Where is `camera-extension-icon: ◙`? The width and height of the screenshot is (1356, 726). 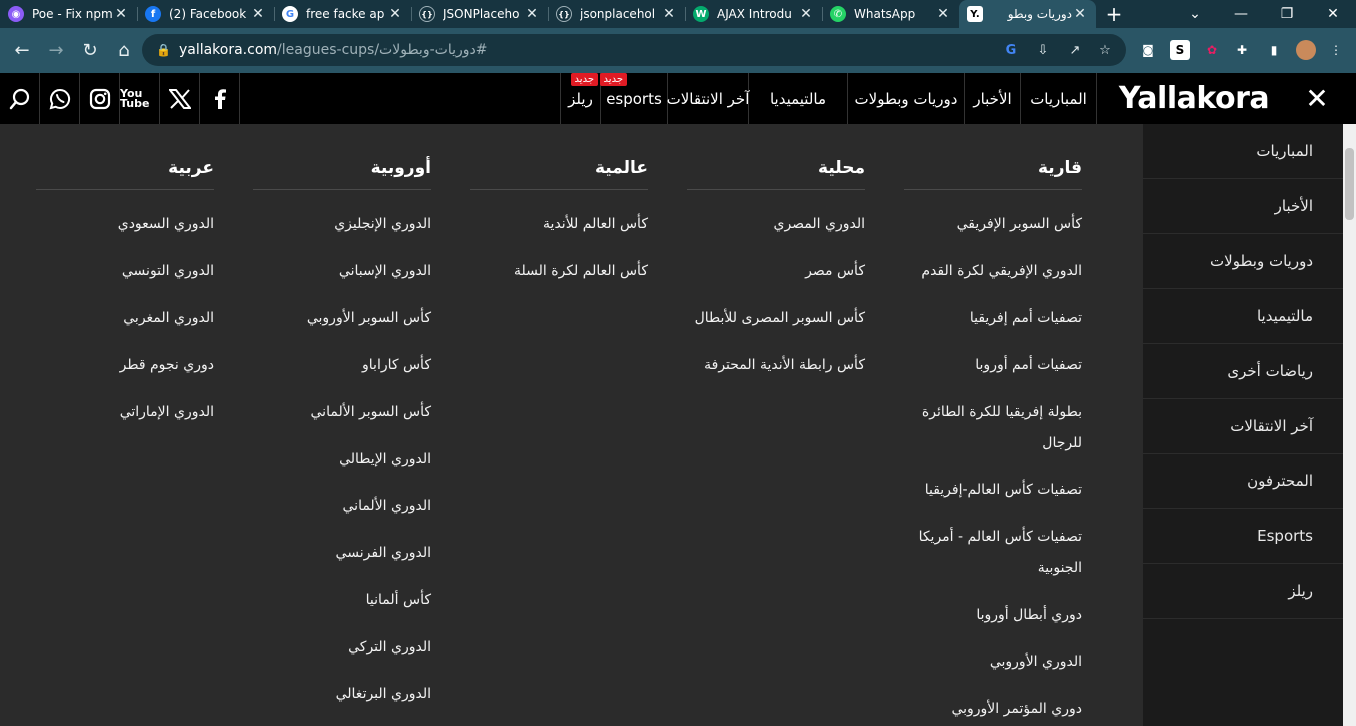
camera-extension-icon: ◙ is located at coordinates (1148, 50).